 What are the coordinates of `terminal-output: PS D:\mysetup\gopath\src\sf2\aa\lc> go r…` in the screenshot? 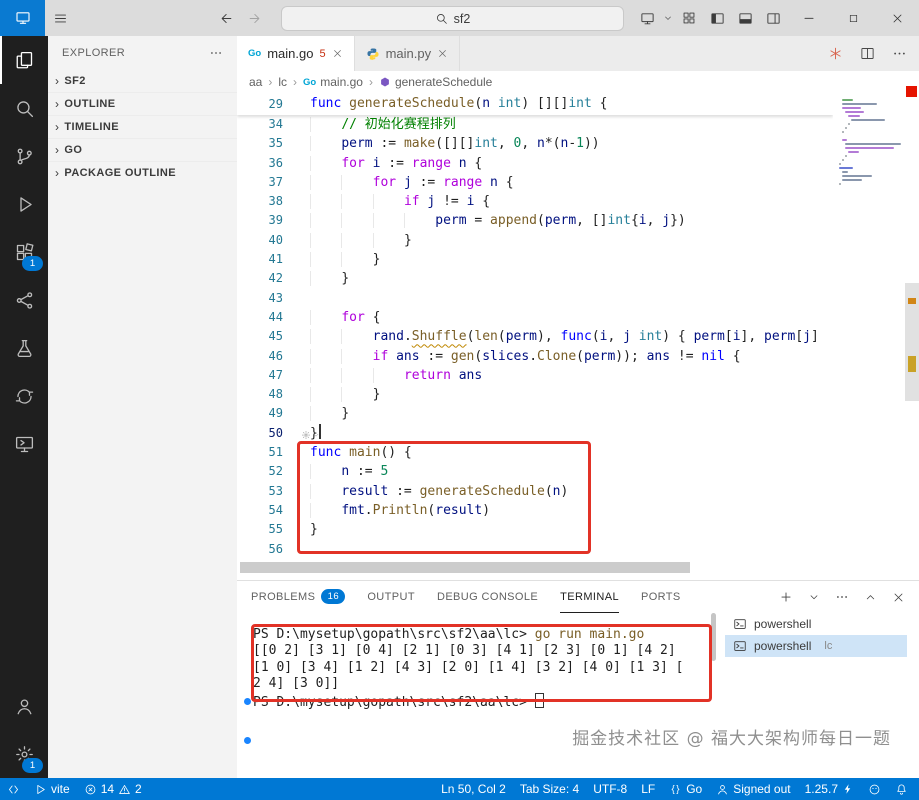 It's located at (468, 668).